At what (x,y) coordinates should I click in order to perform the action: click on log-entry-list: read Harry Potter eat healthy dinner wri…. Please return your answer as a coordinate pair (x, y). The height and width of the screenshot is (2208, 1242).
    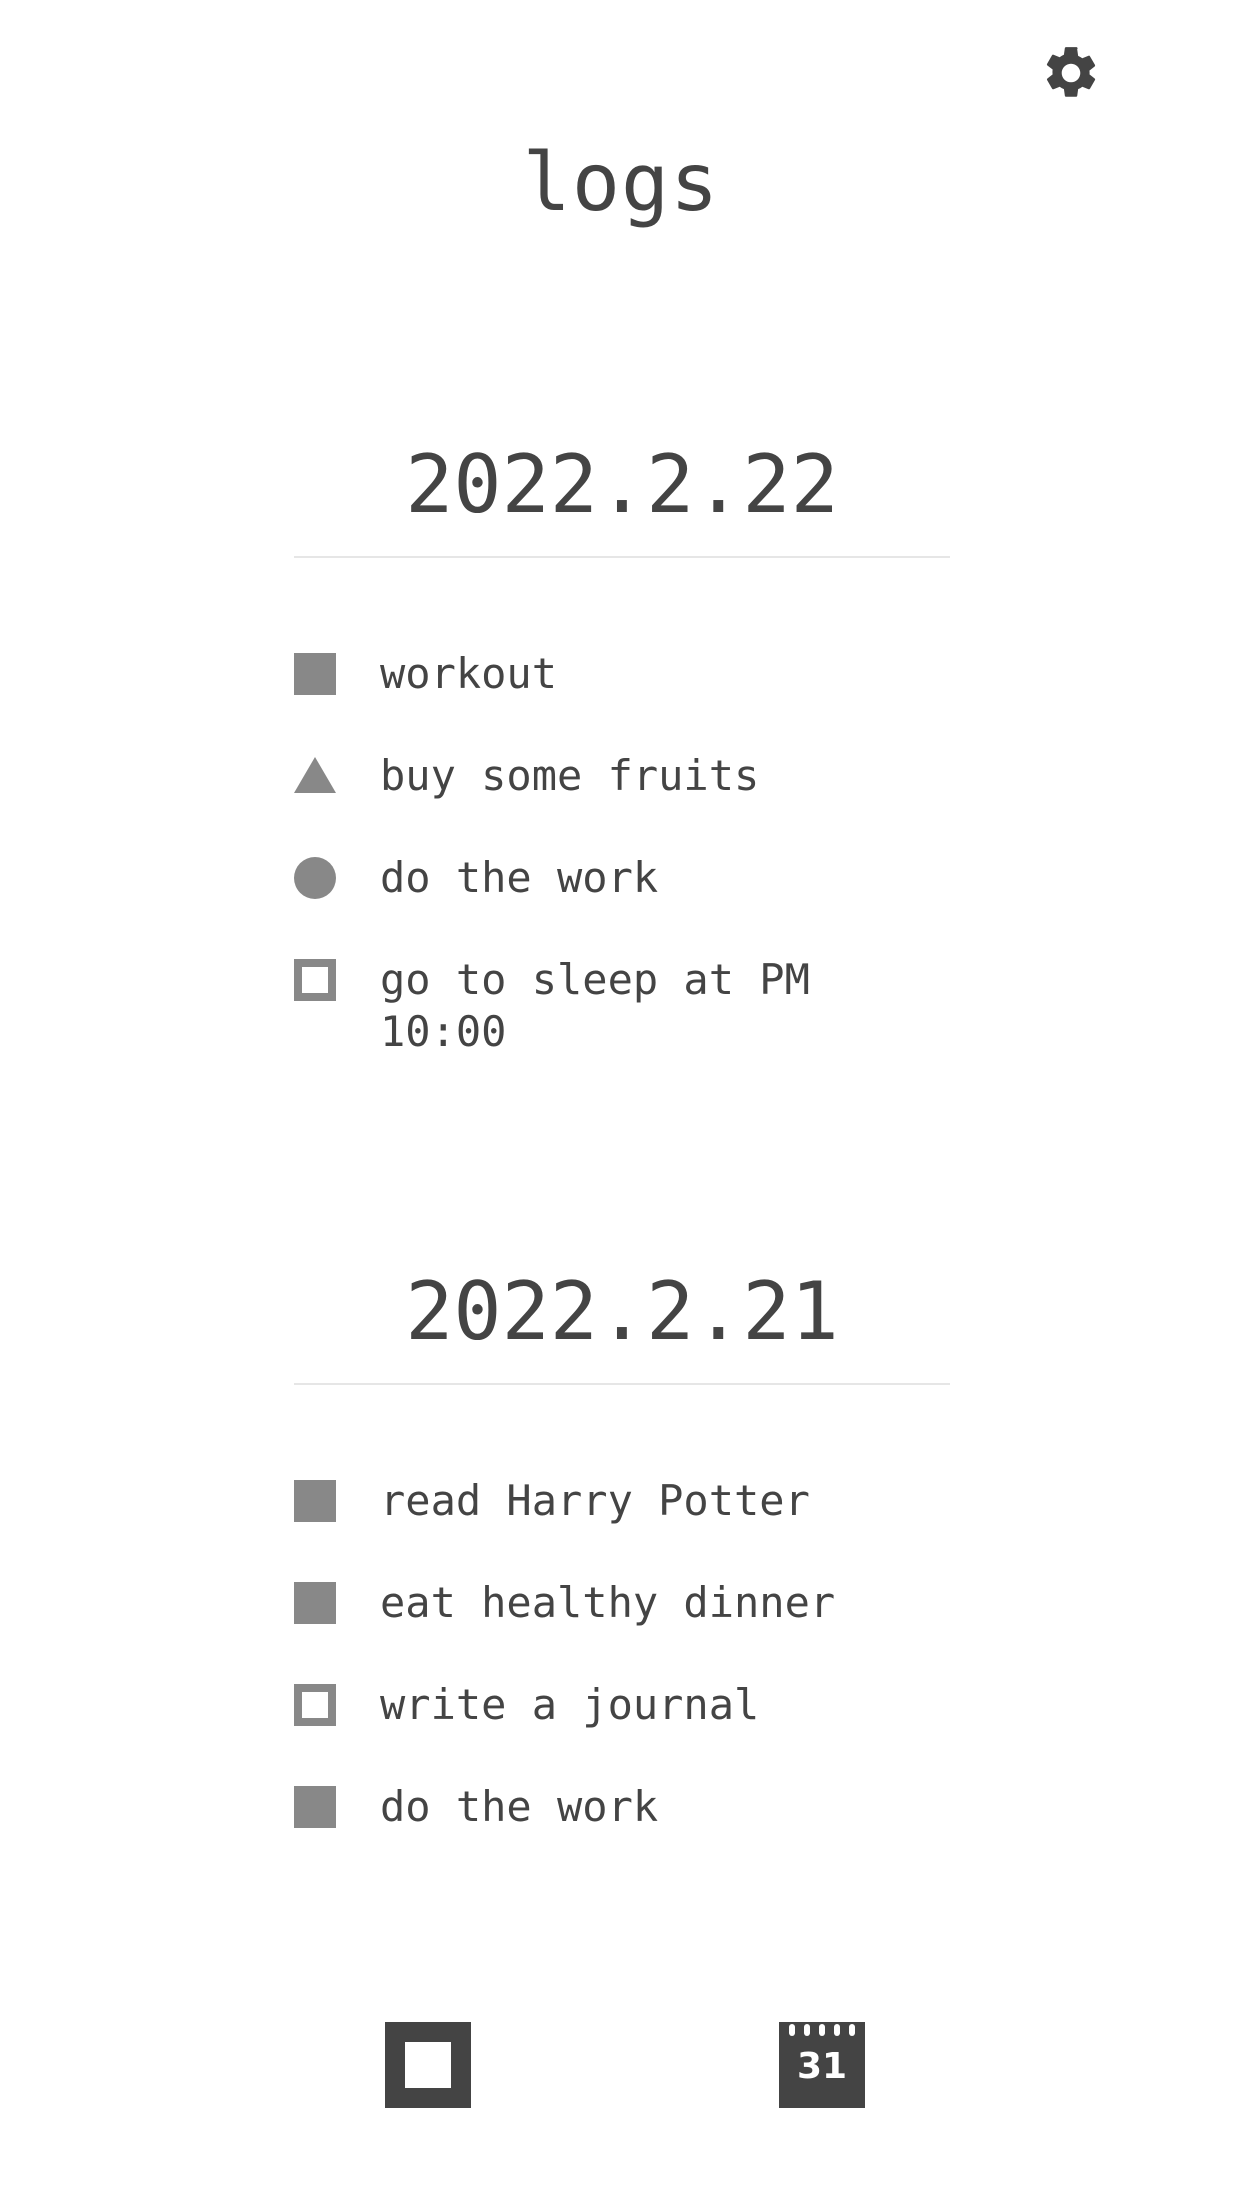
    Looking at the image, I should click on (622, 1654).